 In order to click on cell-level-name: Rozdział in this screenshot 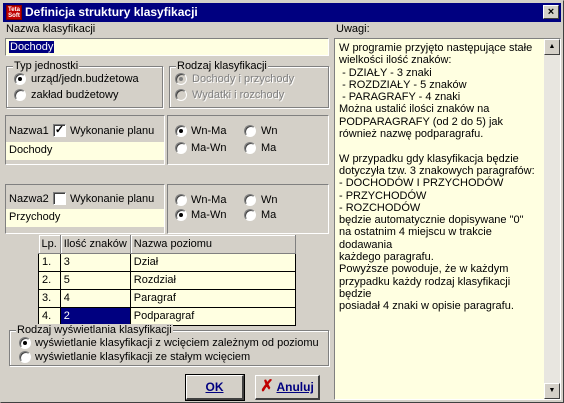, I will do `click(212, 280)`.